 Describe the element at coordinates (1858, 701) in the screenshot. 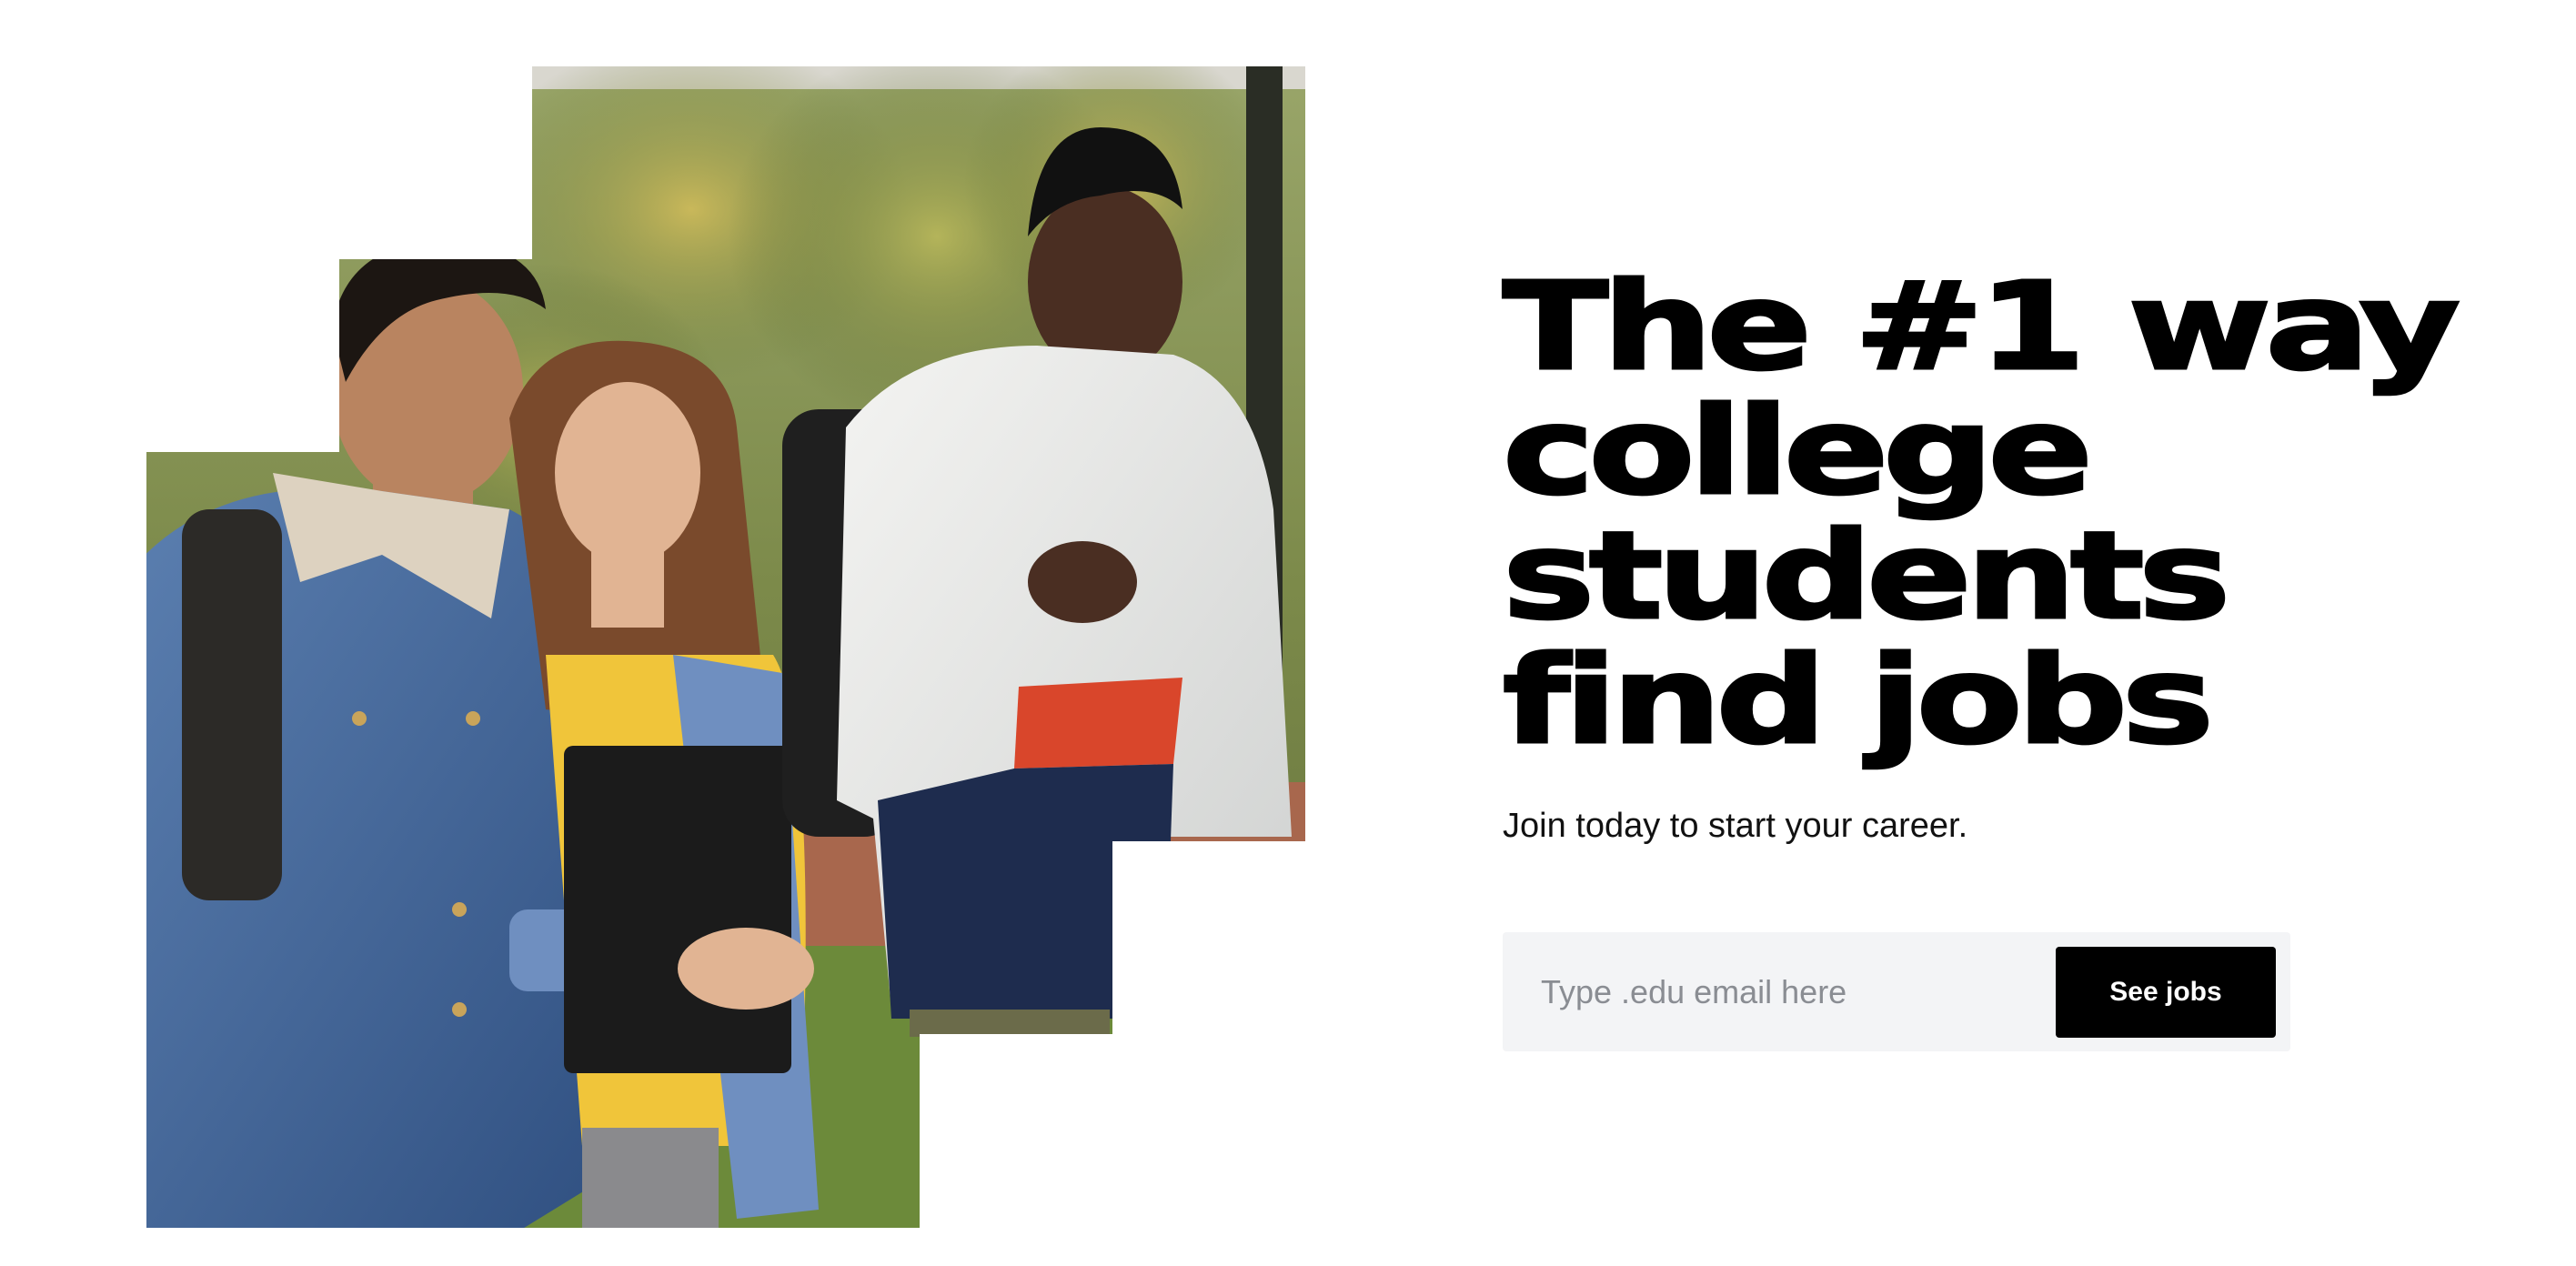

I see `hero-title-line: find jobs` at that location.